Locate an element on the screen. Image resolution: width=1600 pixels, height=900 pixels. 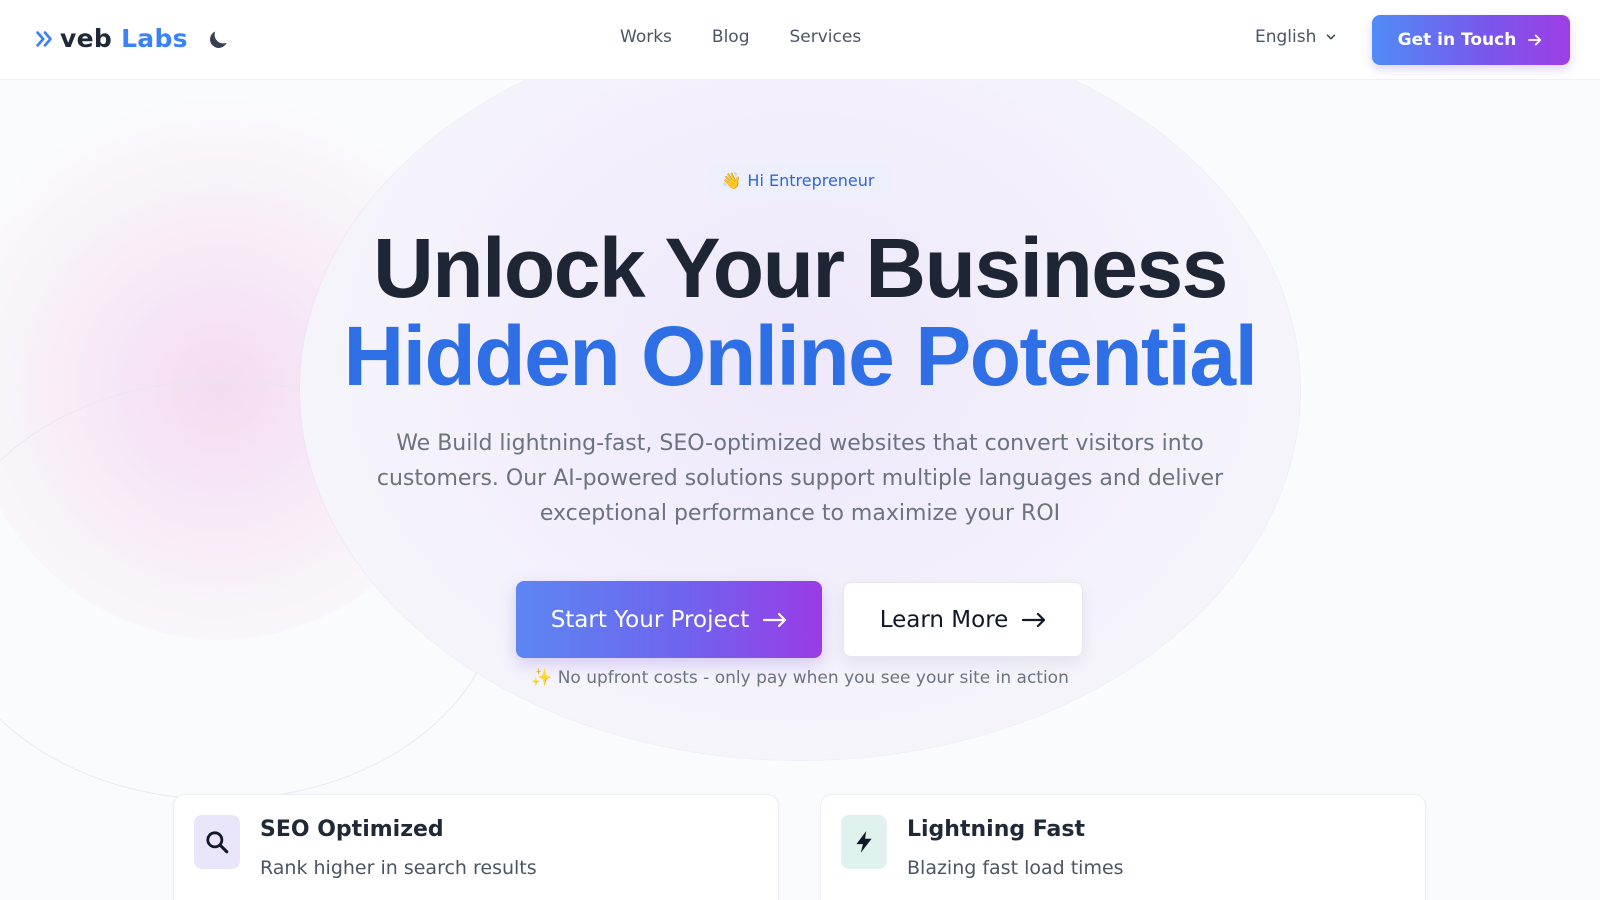
greeting-badge-label: Hi Entrepreneur is located at coordinates (811, 180).